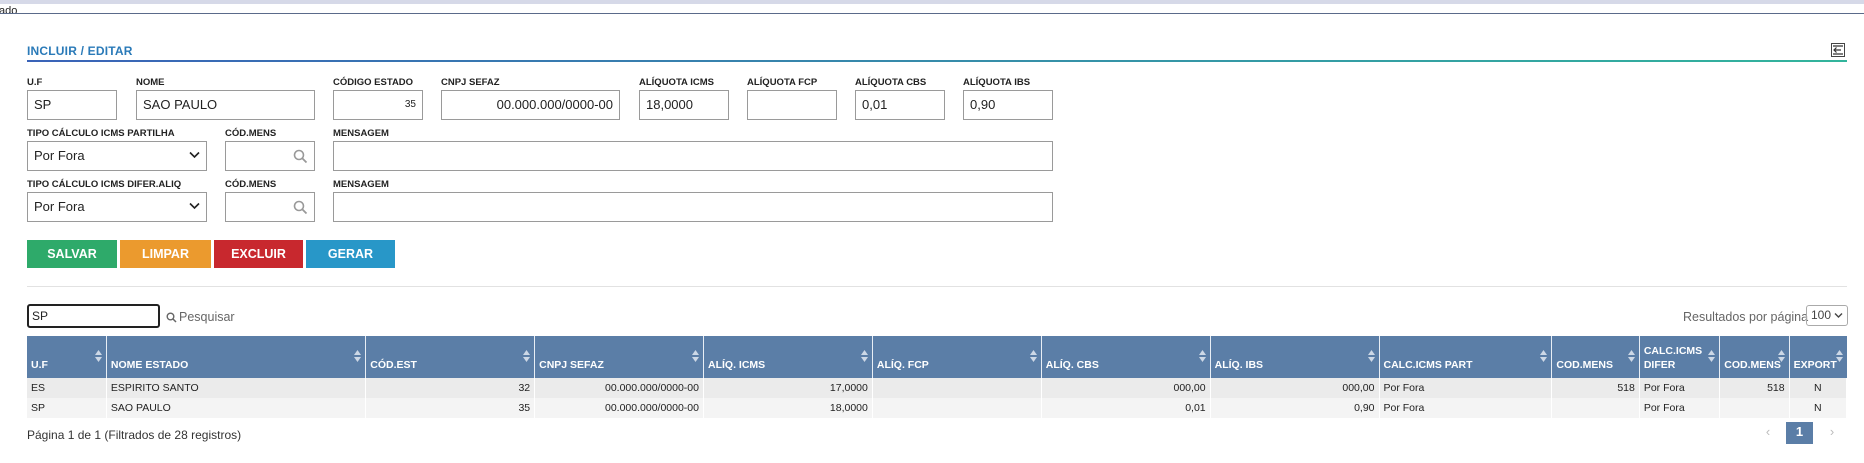 The width and height of the screenshot is (1864, 463). Describe the element at coordinates (270, 207) in the screenshot. I see `cod-mens-2-input` at that location.